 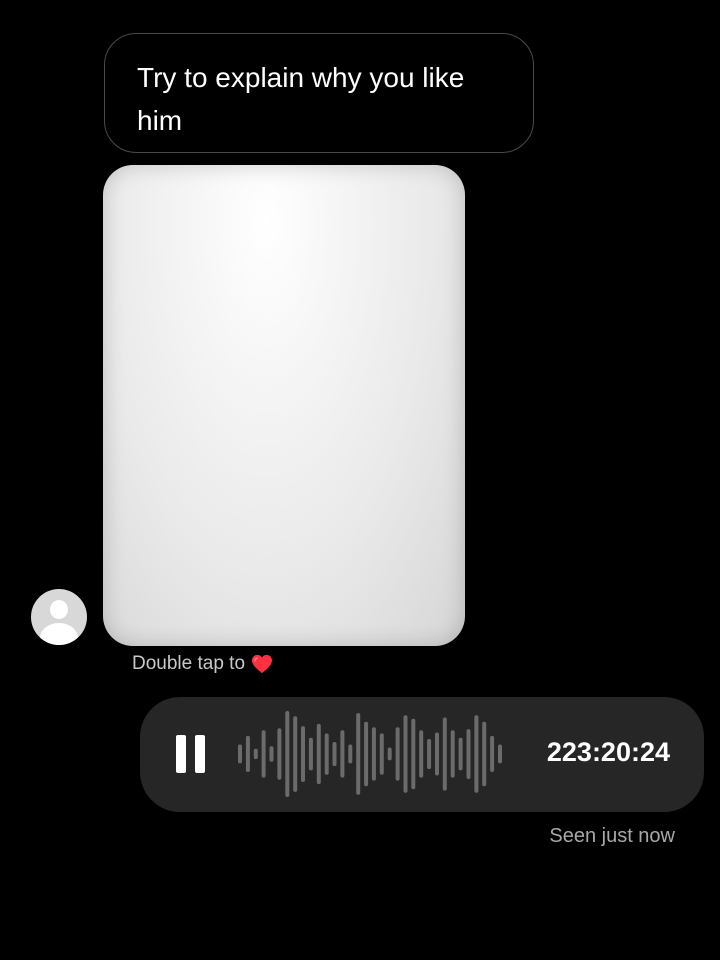 I want to click on sender-avatar, so click(x=59, y=617).